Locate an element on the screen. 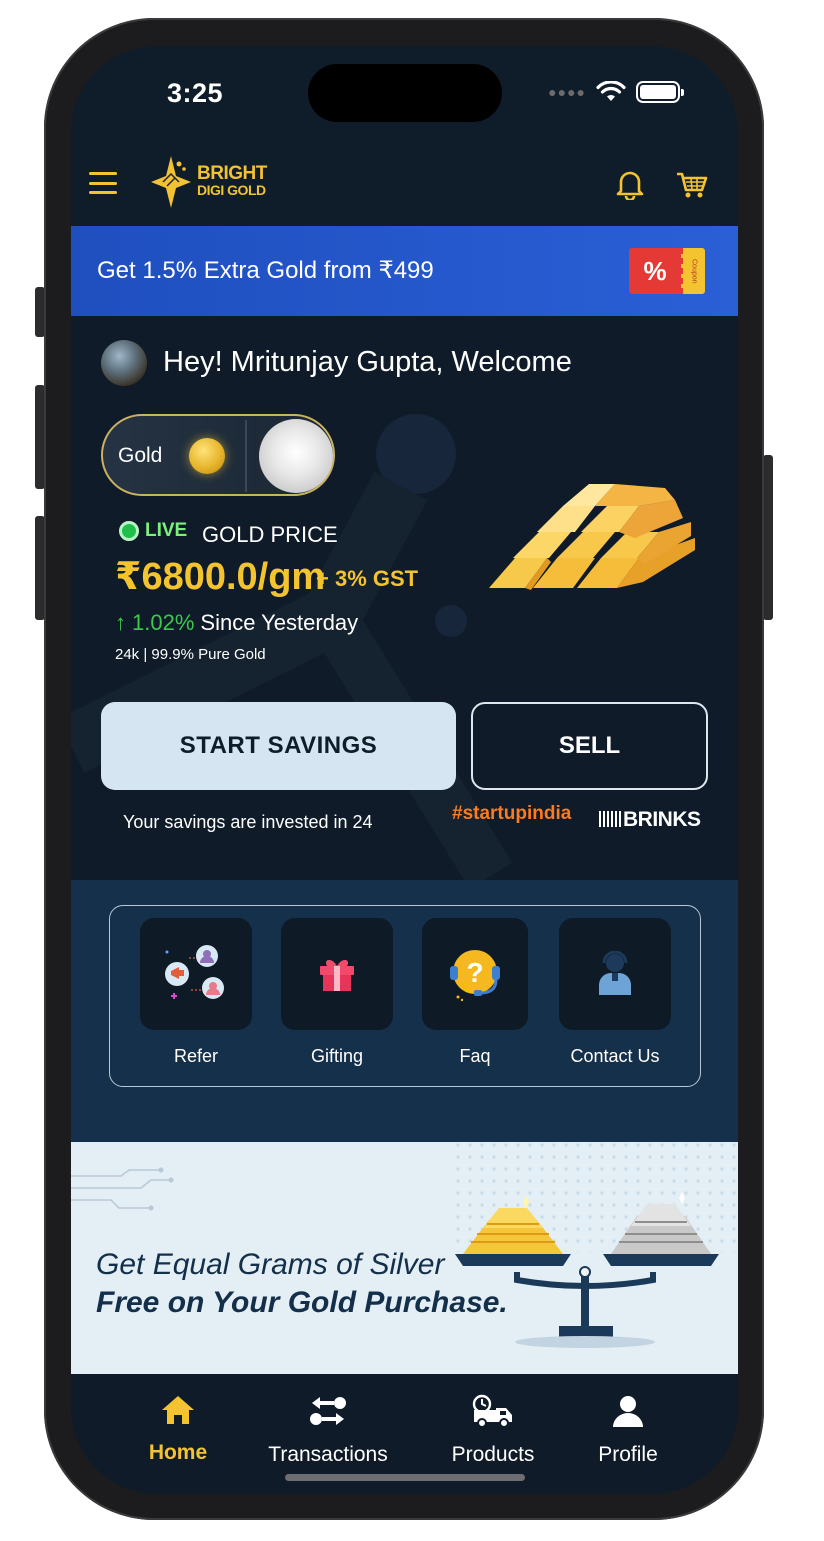 The image size is (824, 1541). coupon-percent: % is located at coordinates (655, 271).